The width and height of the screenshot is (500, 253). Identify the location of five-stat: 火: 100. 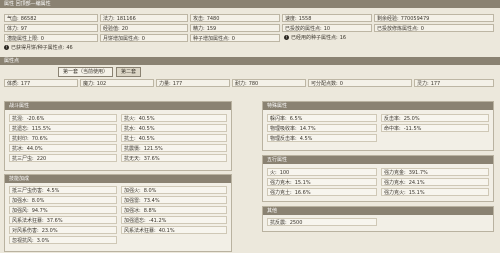
(322, 172).